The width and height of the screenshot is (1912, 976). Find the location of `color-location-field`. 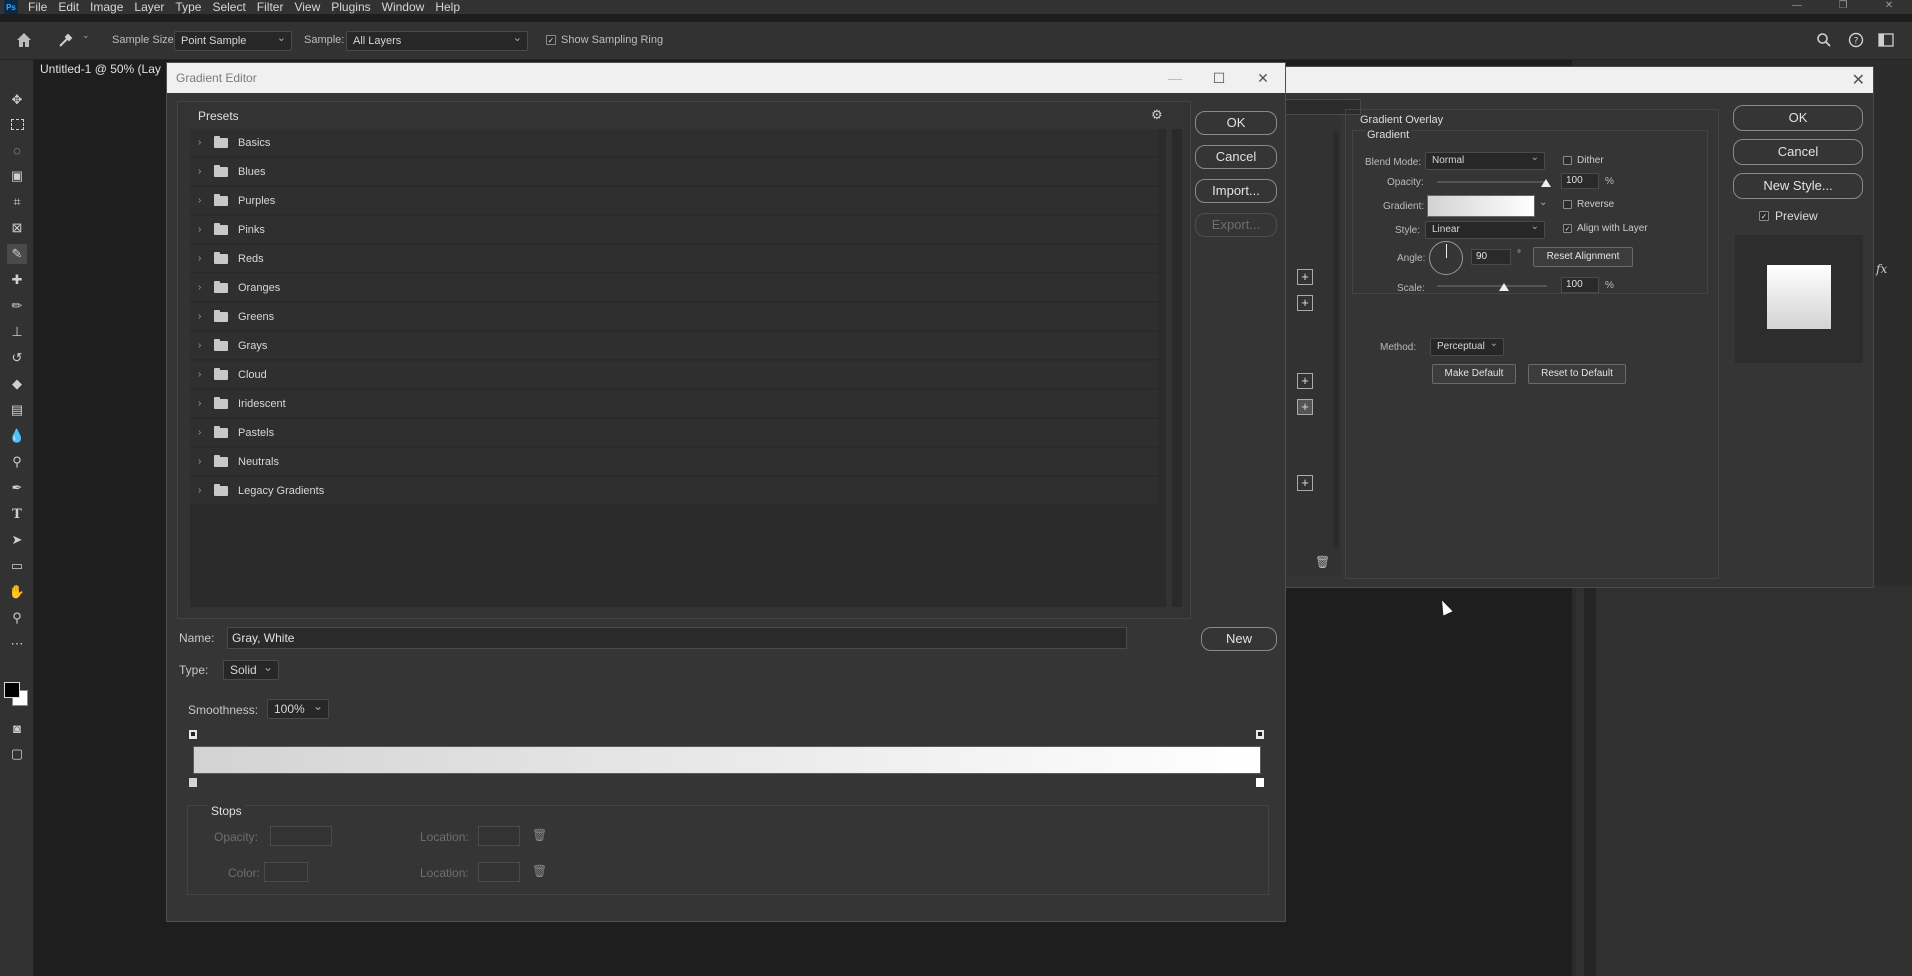

color-location-field is located at coordinates (499, 872).